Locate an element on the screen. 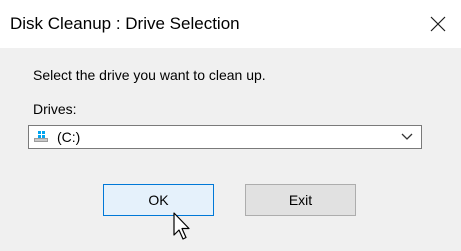 This screenshot has width=461, height=251. ok-button: OK is located at coordinates (158, 200).